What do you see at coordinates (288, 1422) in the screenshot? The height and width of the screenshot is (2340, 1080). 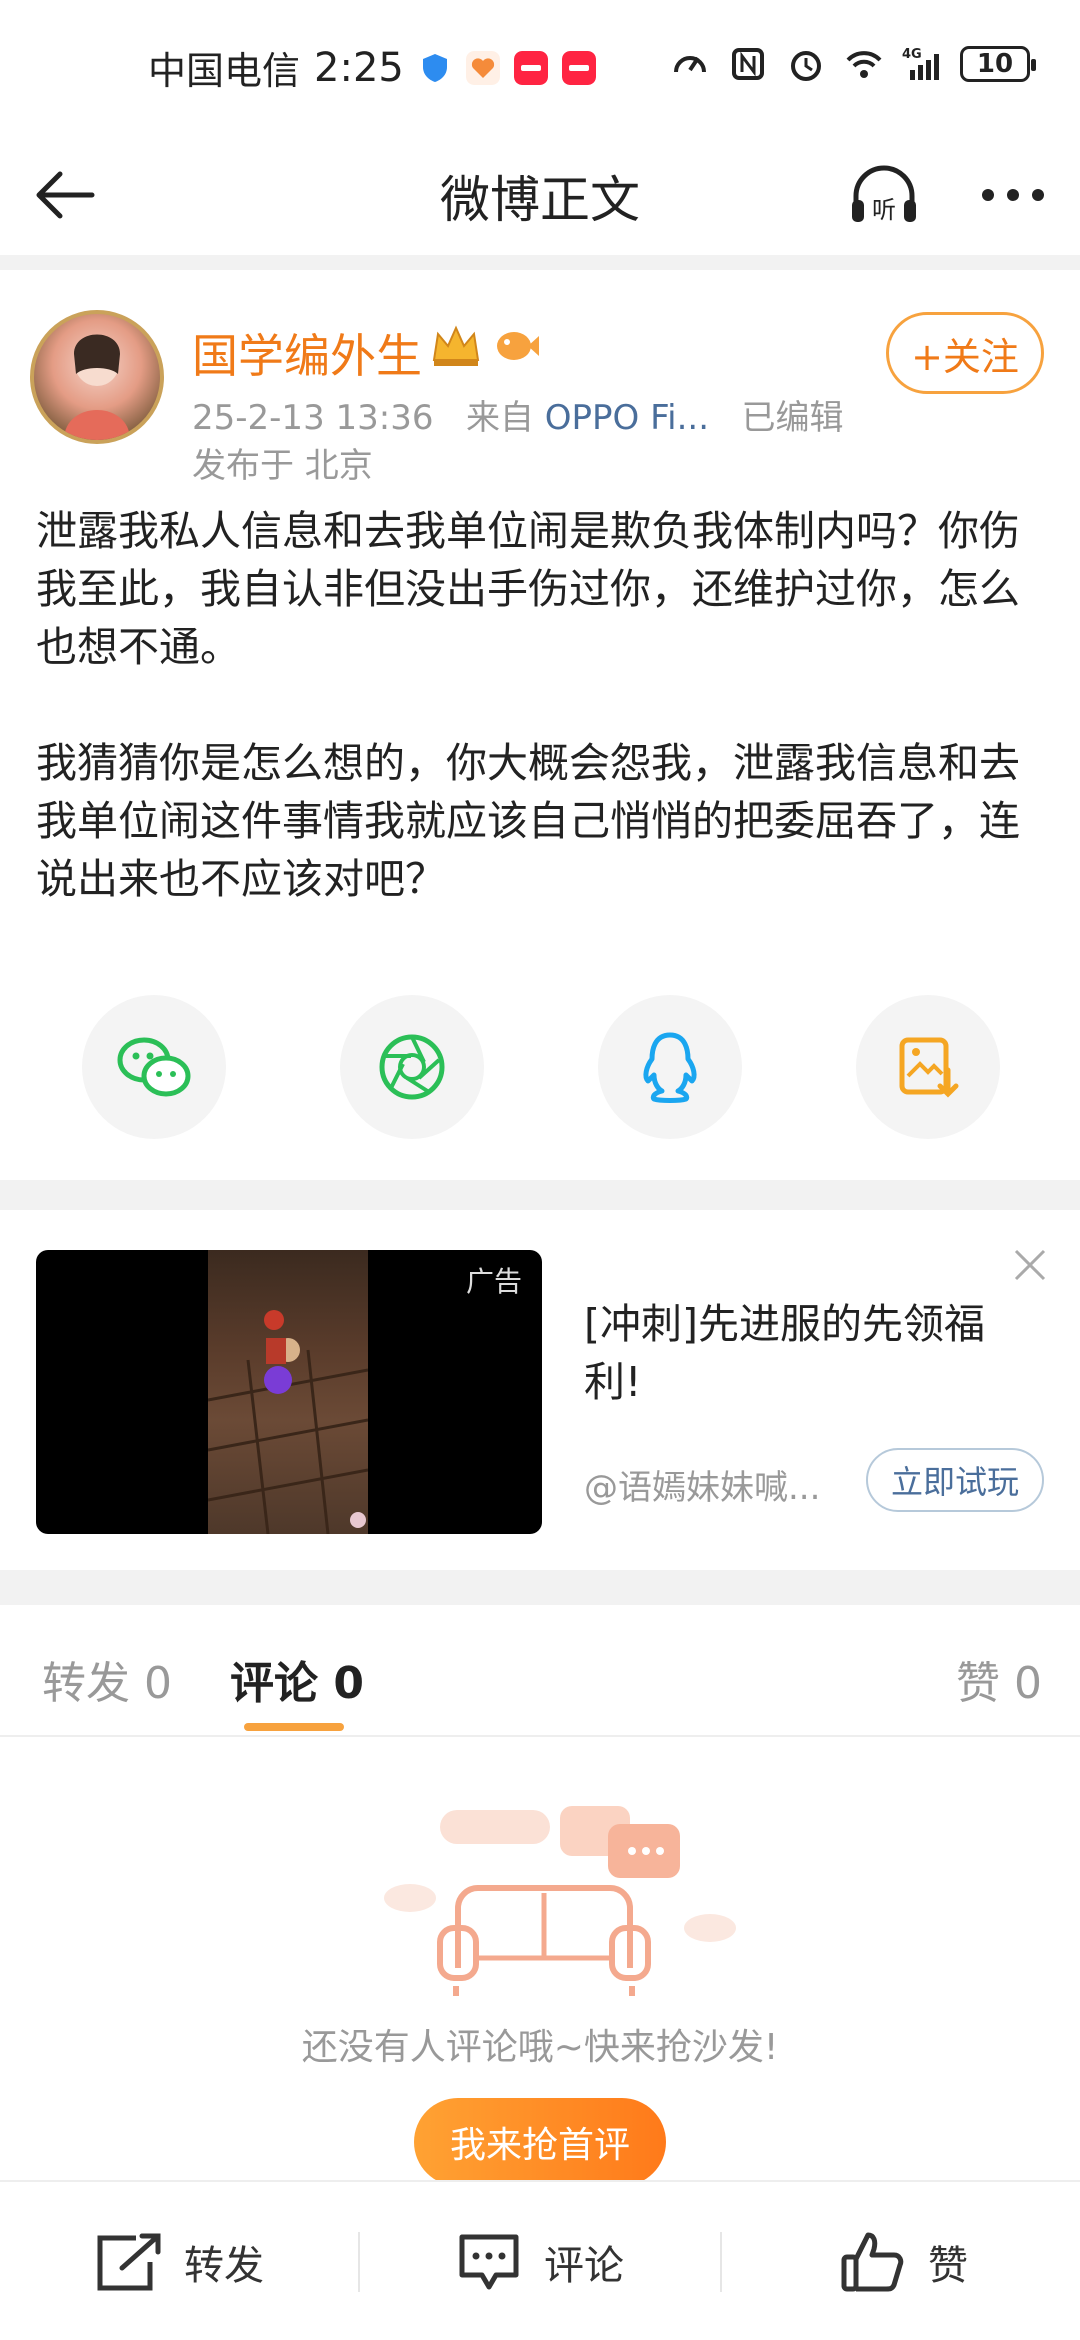 I see `ad-game-image` at bounding box center [288, 1422].